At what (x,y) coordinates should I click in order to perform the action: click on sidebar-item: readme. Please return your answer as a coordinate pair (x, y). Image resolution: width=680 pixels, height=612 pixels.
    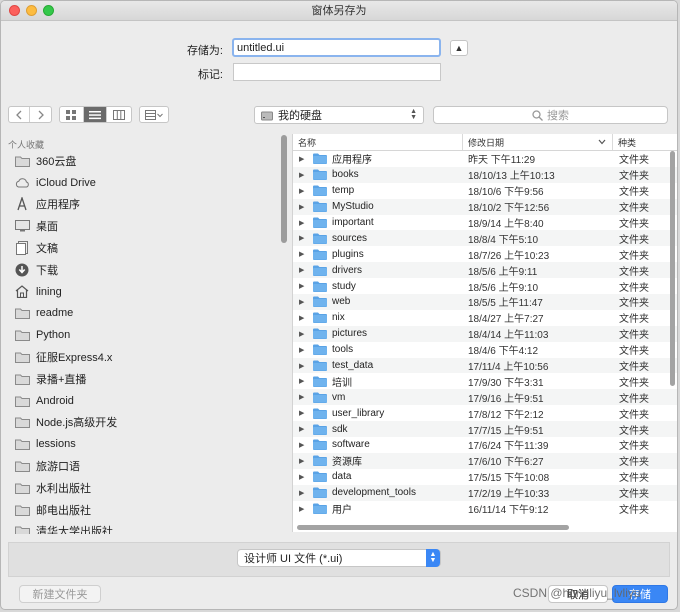
    Looking at the image, I should click on (144, 314).